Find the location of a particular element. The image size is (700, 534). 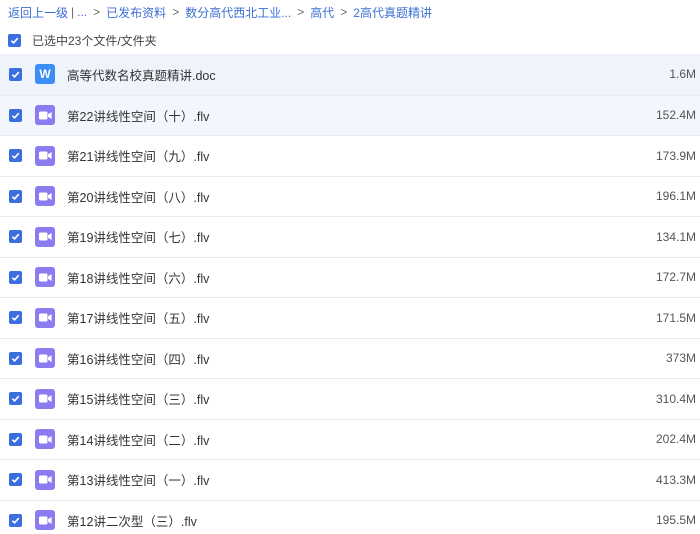

word-doc-icon: W is located at coordinates (45, 74).